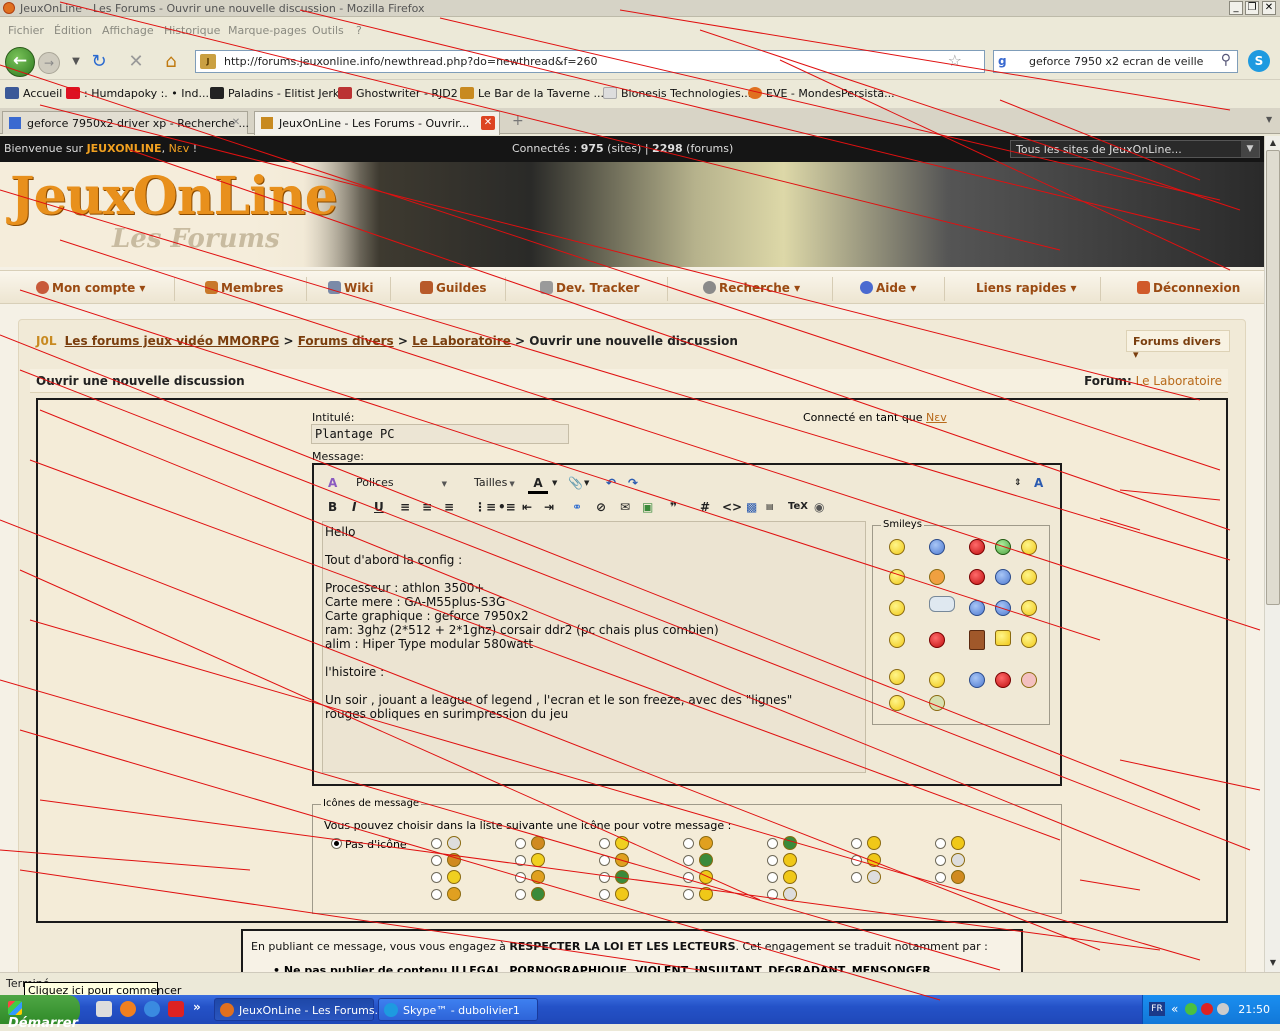 This screenshot has height=1031, width=1280. What do you see at coordinates (494, 483) in the screenshot?
I see `size-select: Tailles ▼` at bounding box center [494, 483].